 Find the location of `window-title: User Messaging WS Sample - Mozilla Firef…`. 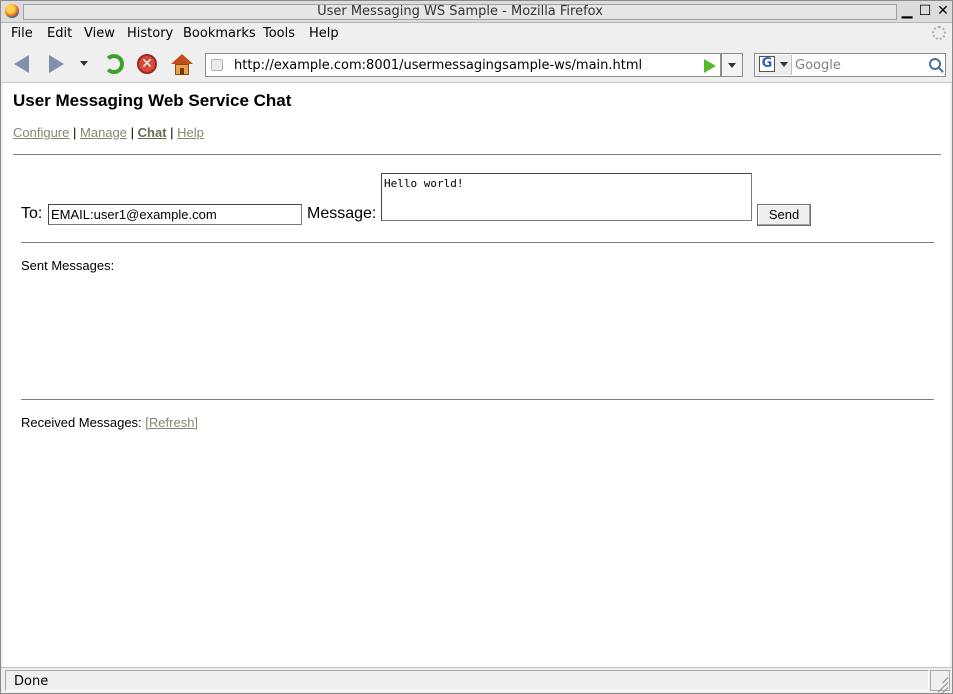

window-title: User Messaging WS Sample - Mozilla Firef… is located at coordinates (460, 12).